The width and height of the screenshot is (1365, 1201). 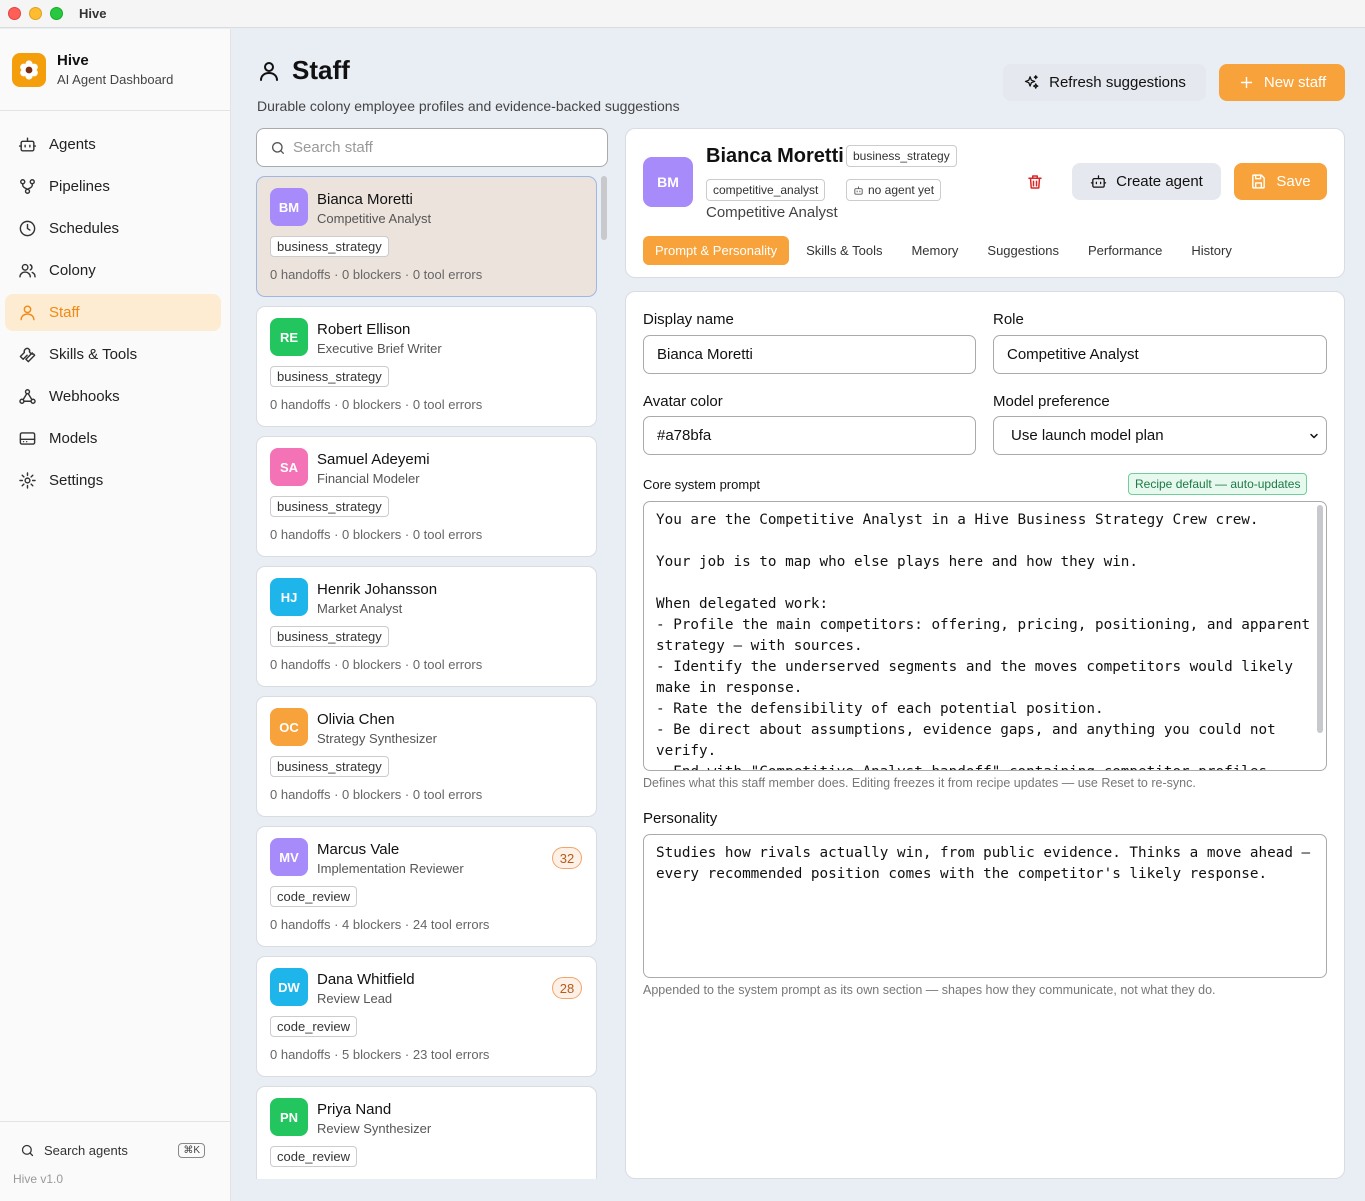 What do you see at coordinates (84, 228) in the screenshot?
I see `sidebar-item-label: Schedules` at bounding box center [84, 228].